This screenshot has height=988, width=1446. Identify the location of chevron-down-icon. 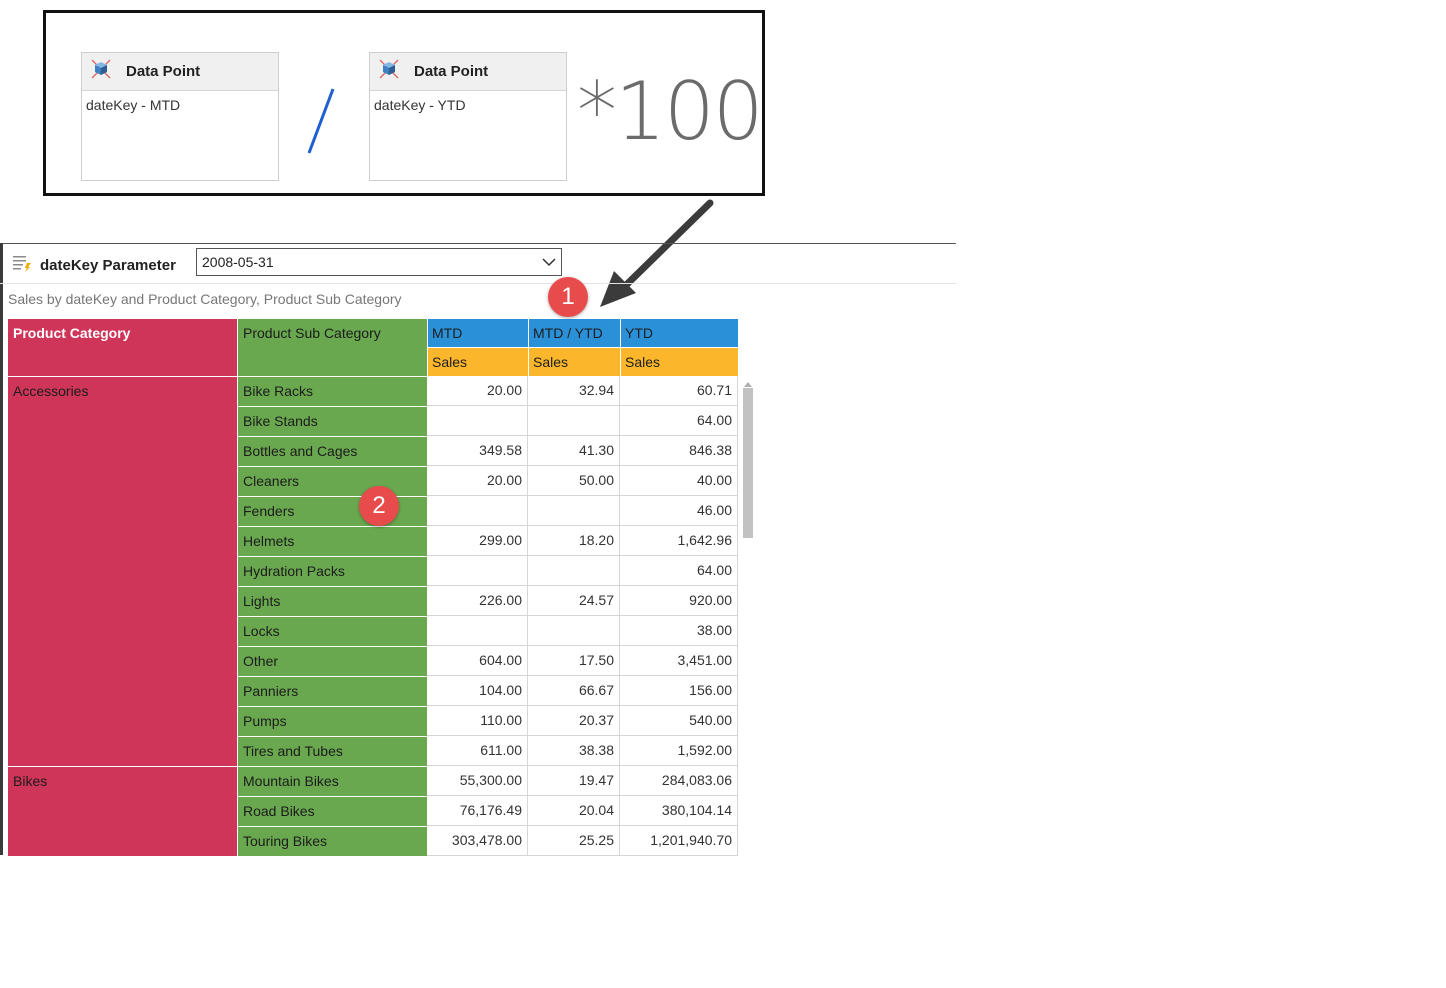
(549, 263).